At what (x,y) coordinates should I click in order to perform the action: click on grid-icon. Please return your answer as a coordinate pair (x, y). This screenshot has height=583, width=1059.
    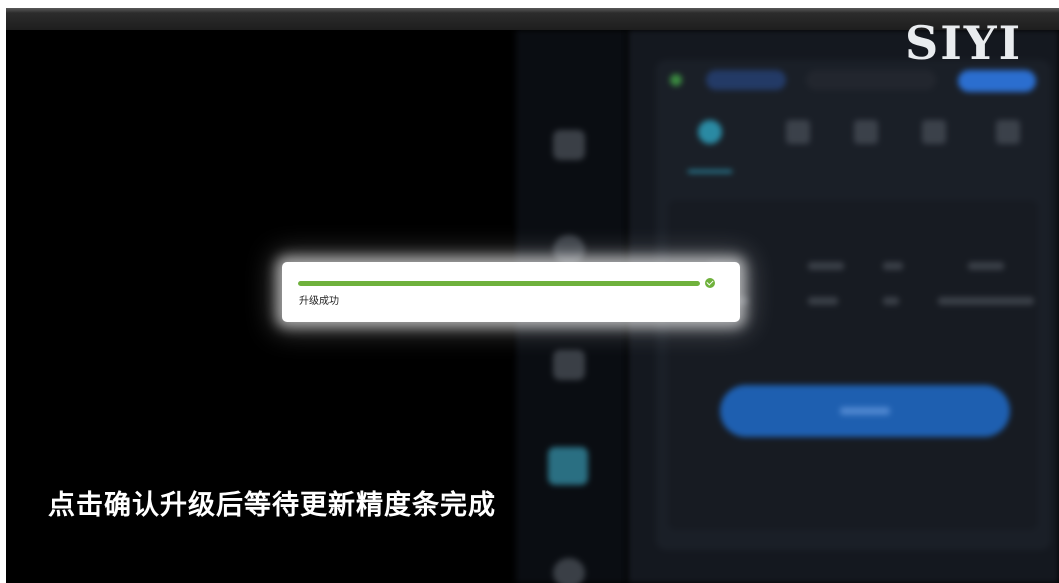
    Looking at the image, I should click on (568, 466).